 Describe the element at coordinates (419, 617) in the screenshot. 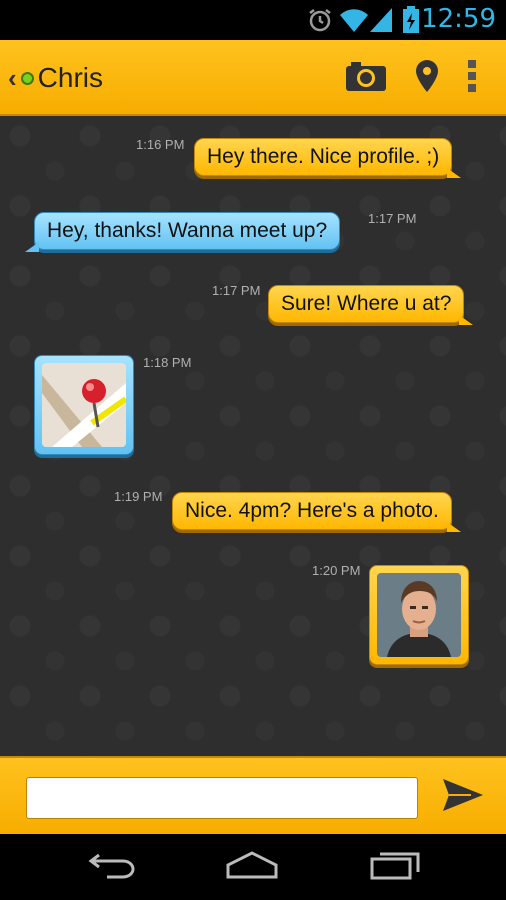

I see `photo-thumbnail` at that location.